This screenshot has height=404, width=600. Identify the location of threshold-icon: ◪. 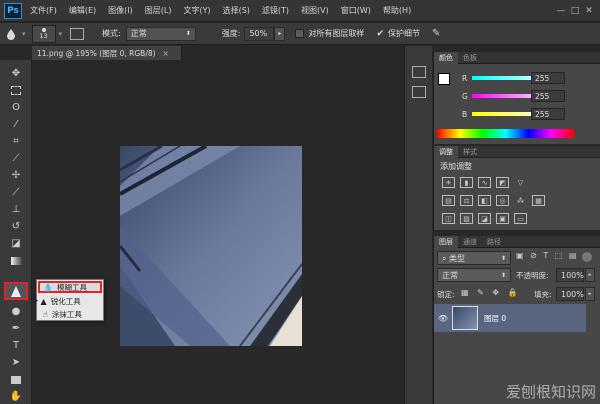
(484, 218).